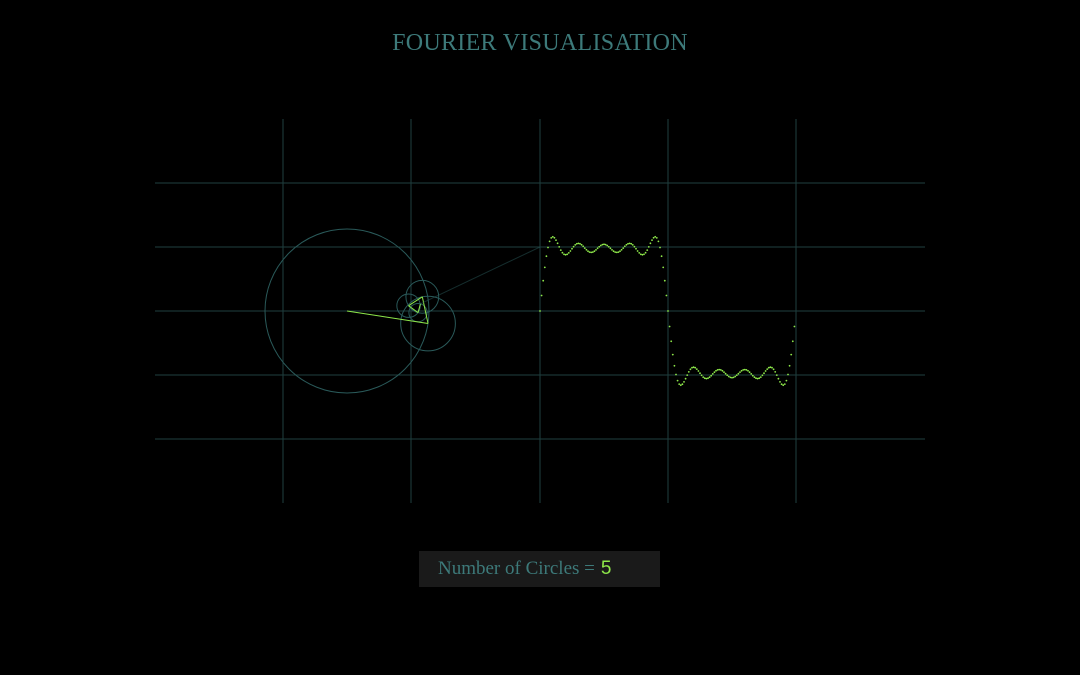  I want to click on circle-count-value: 5, so click(606, 569).